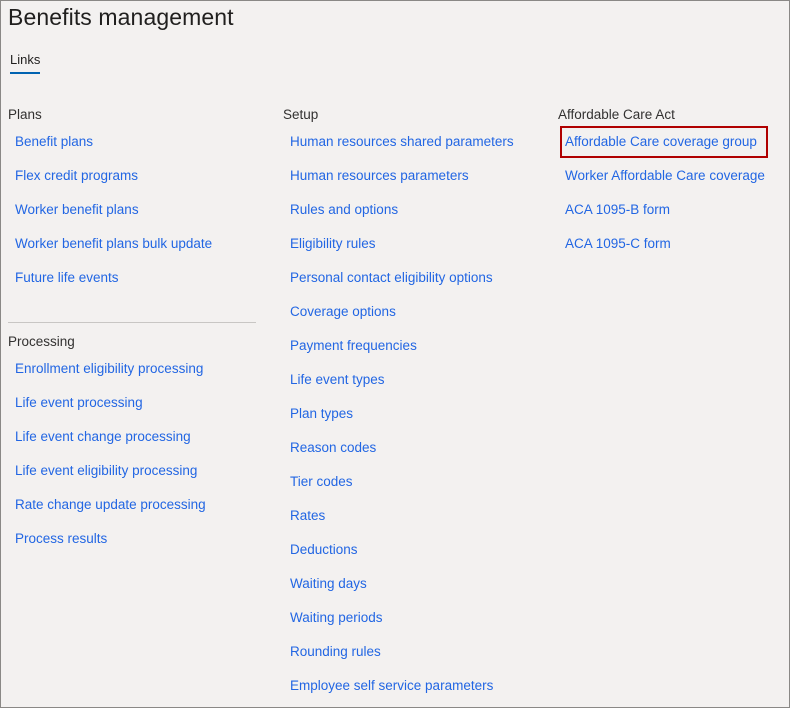 This screenshot has width=790, height=708. What do you see at coordinates (665, 175) in the screenshot?
I see `link-worker-affordable-care-coverage: Worker Affordable Care coverage` at bounding box center [665, 175].